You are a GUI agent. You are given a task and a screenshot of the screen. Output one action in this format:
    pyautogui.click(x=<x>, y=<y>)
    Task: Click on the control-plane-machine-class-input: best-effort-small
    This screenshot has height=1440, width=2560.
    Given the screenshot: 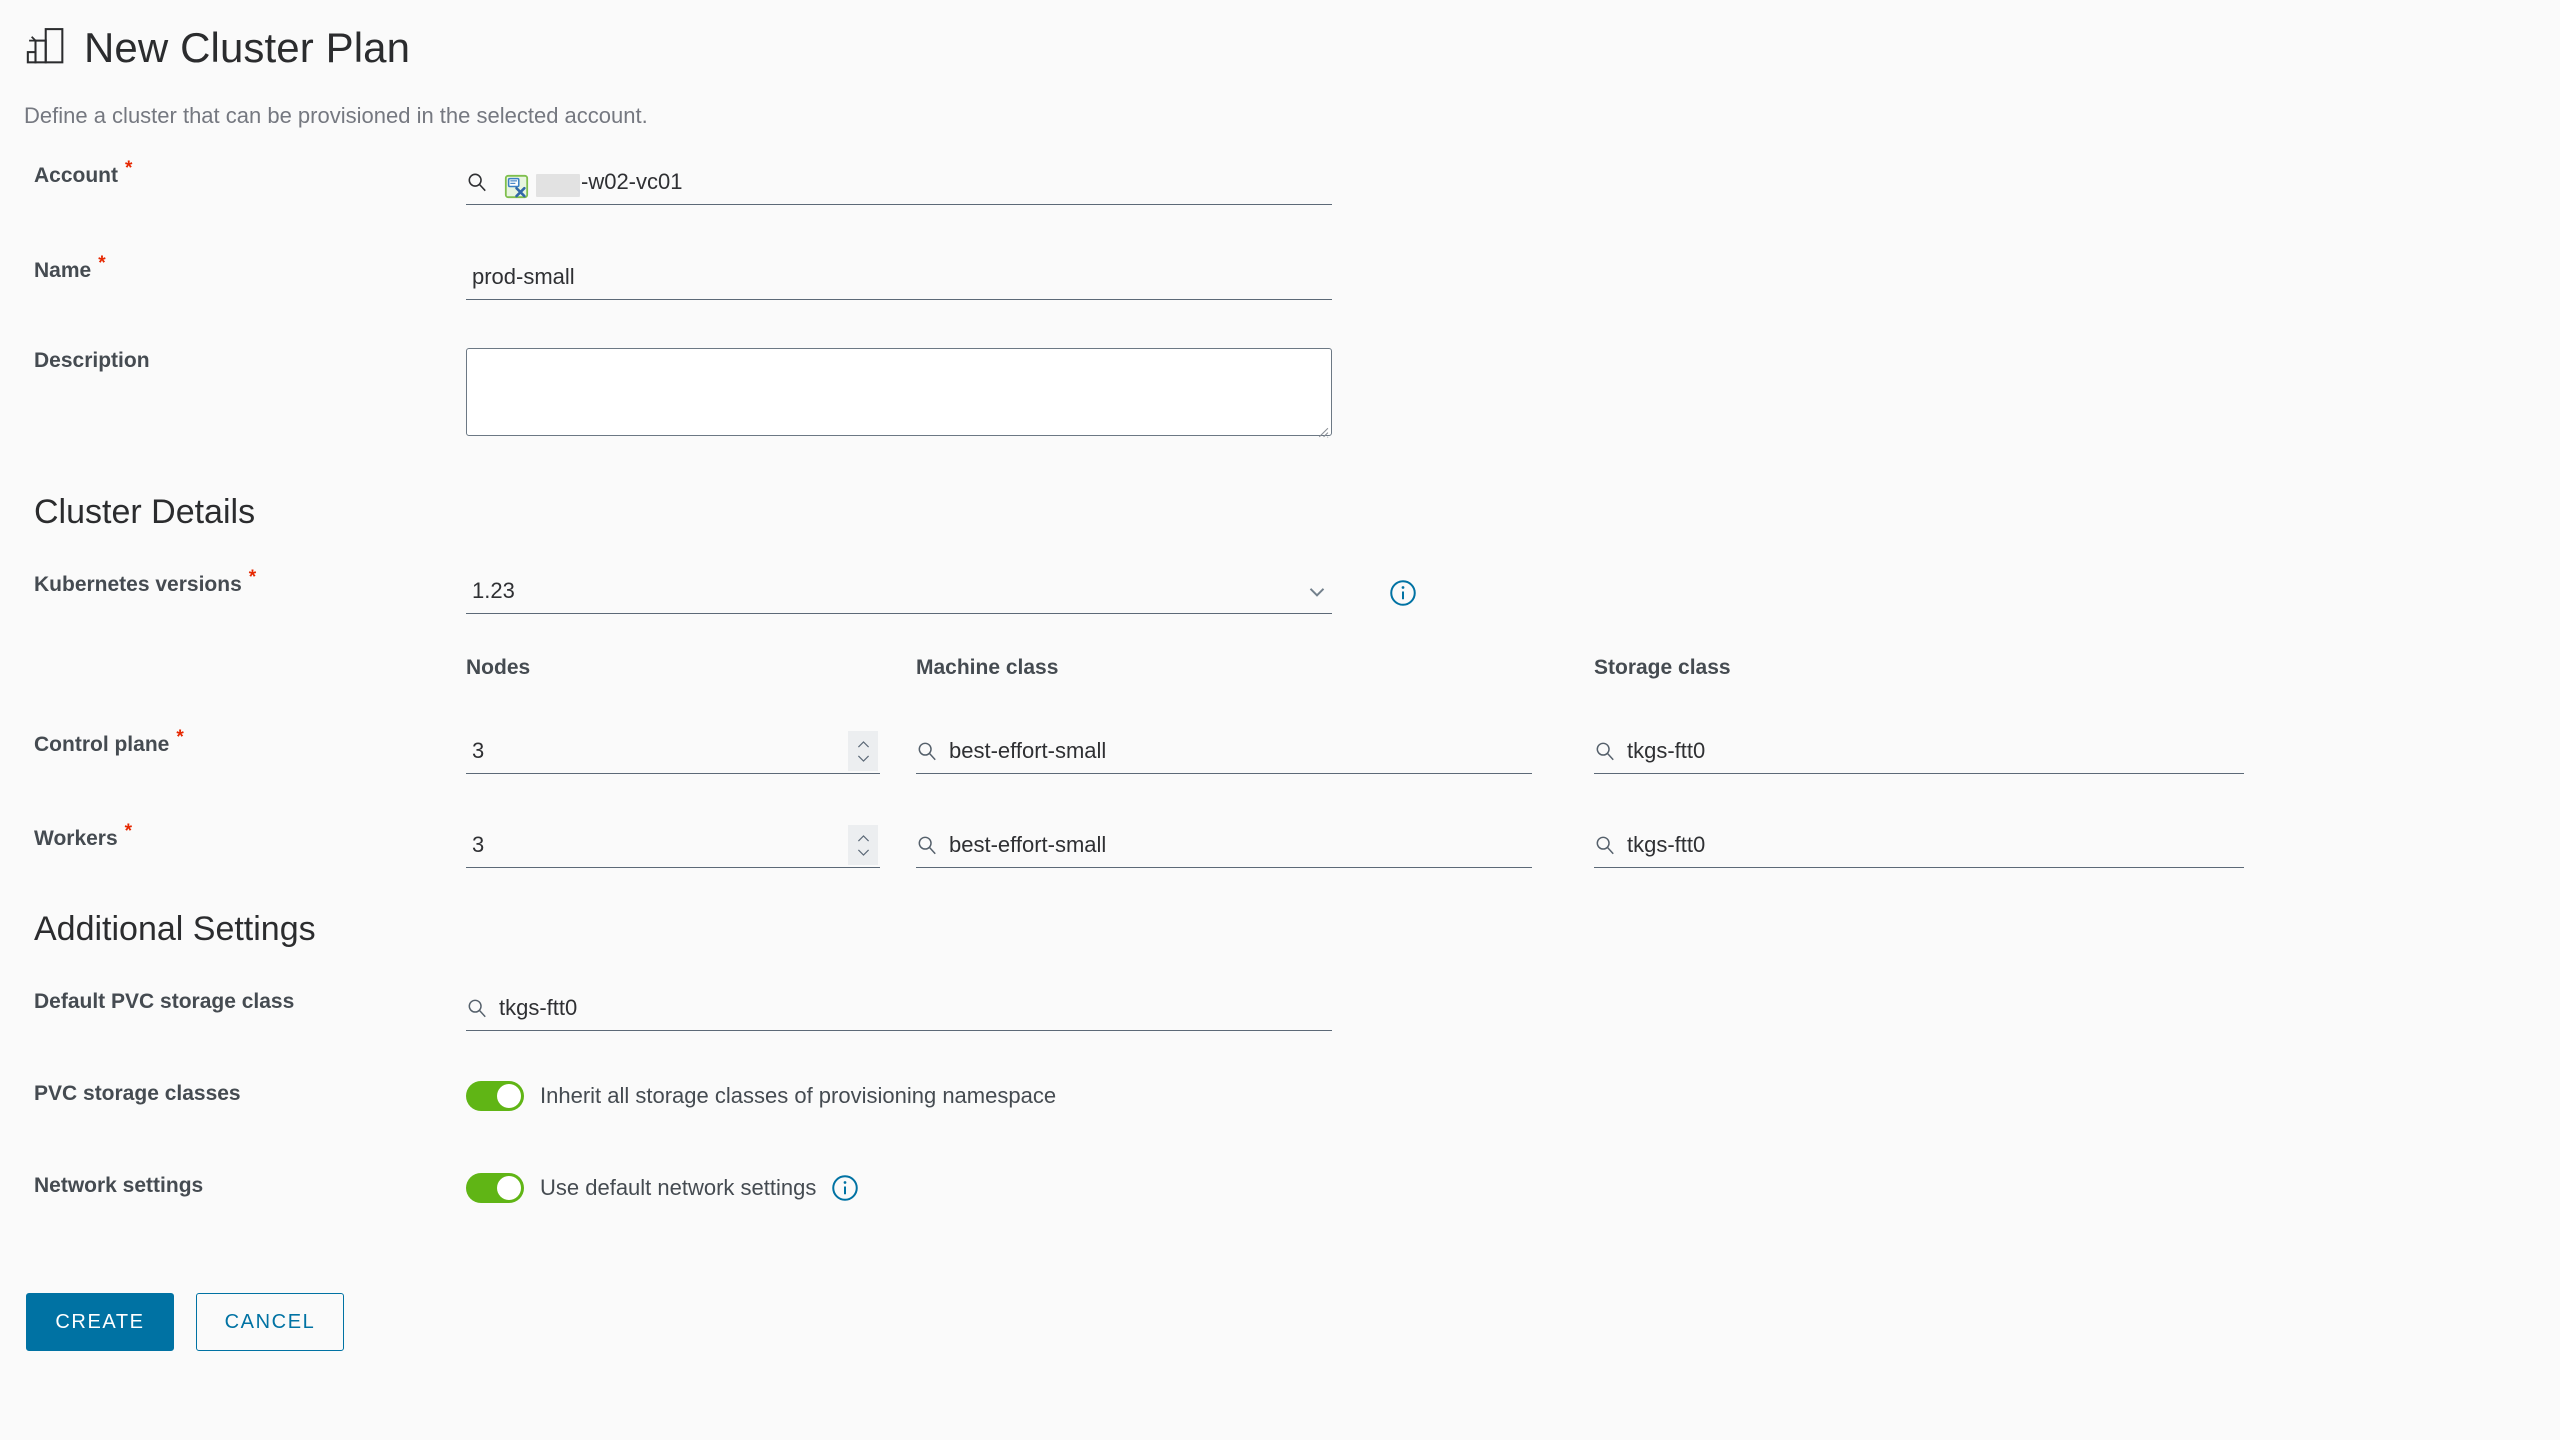 What is the action you would take?
    pyautogui.click(x=1224, y=753)
    